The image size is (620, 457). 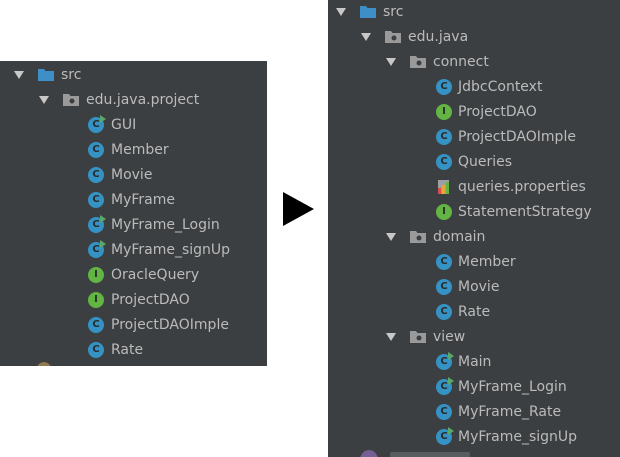 I want to click on tree-item-label: ProjectDAO, so click(x=150, y=300).